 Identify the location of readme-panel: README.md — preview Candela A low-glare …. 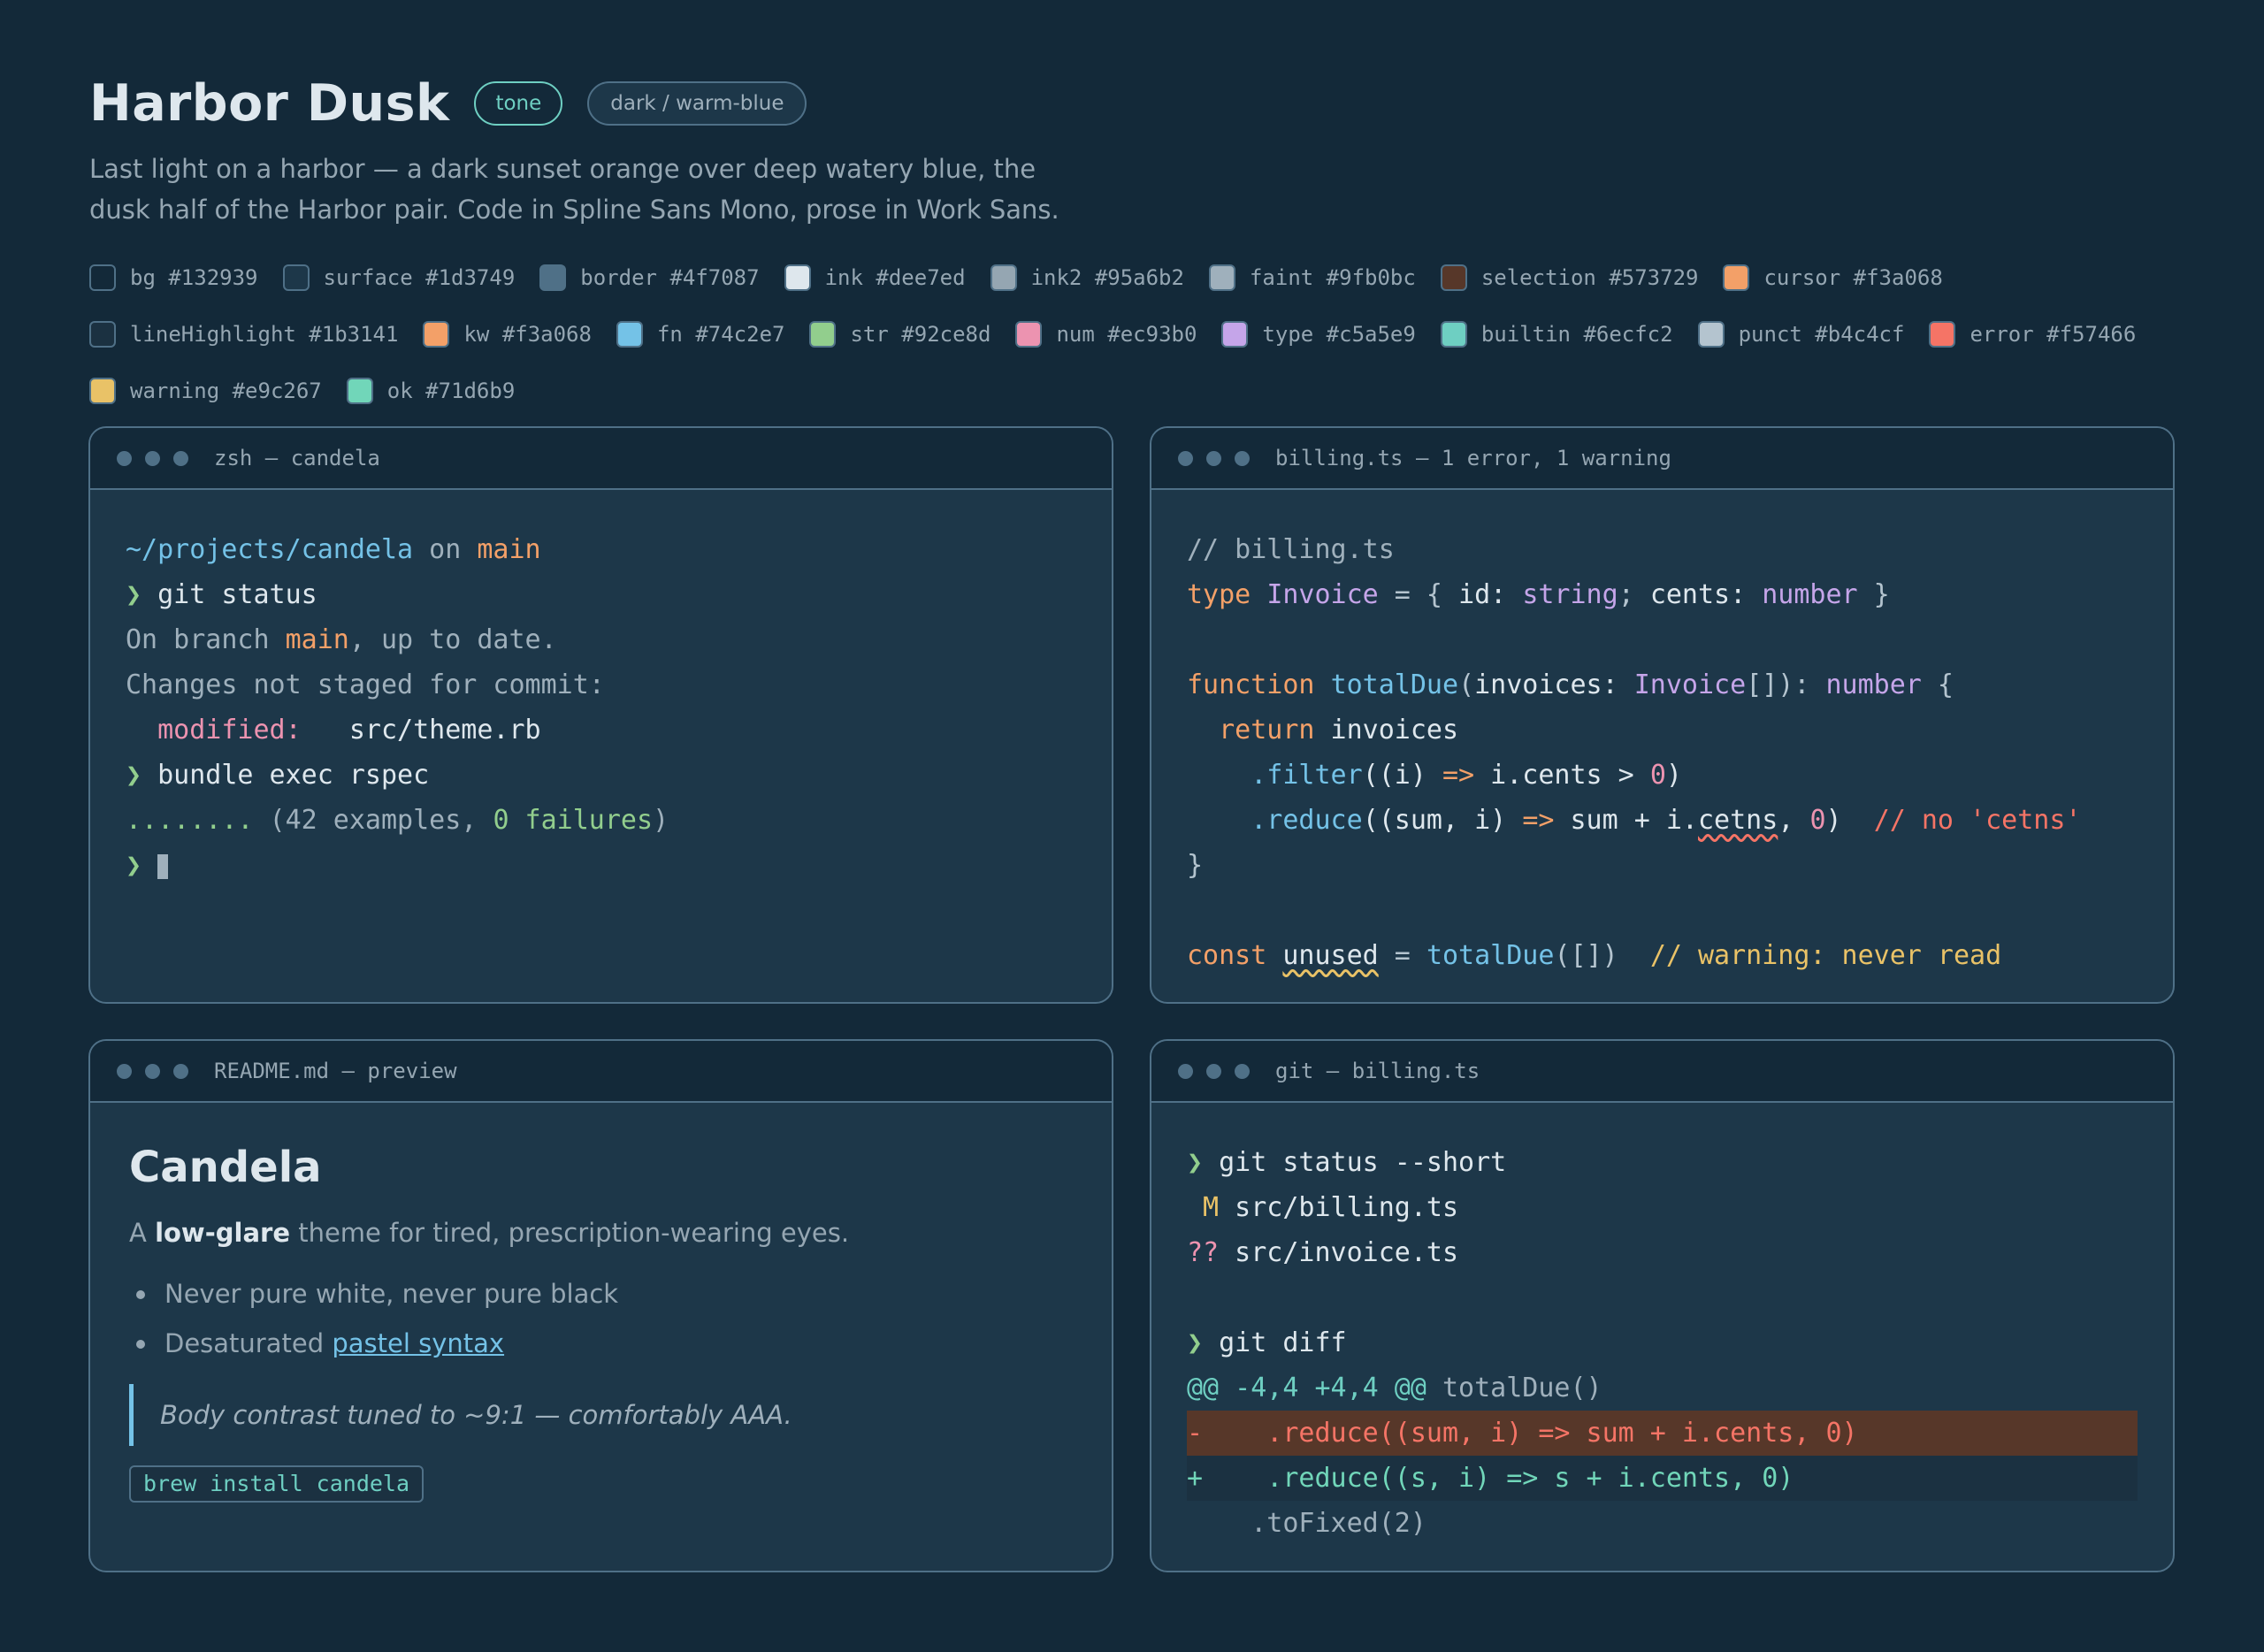
(601, 1305).